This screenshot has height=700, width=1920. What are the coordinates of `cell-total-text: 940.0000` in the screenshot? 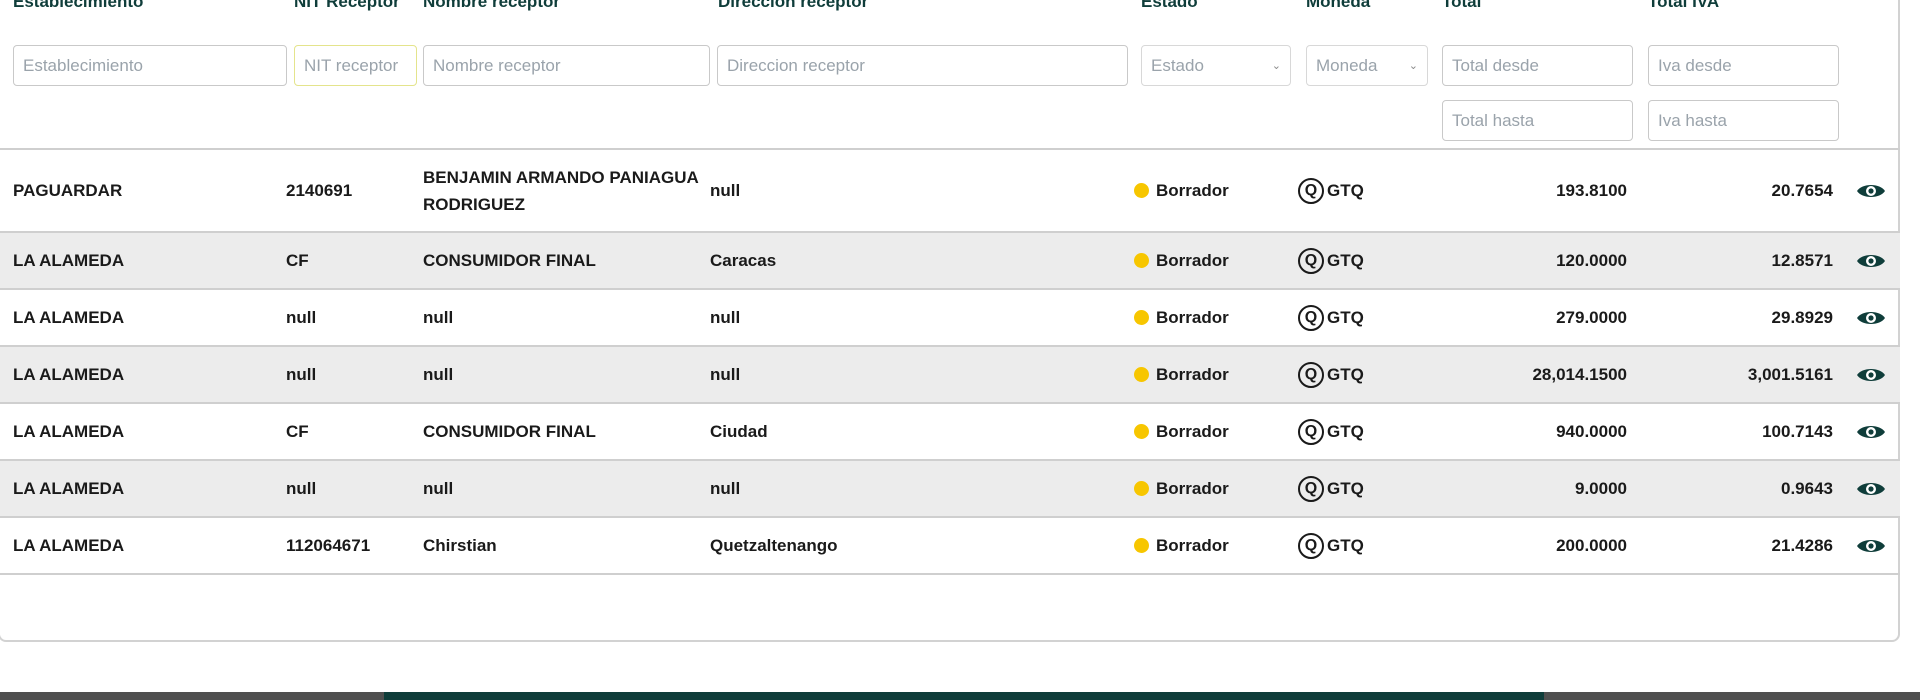 It's located at (1591, 431).